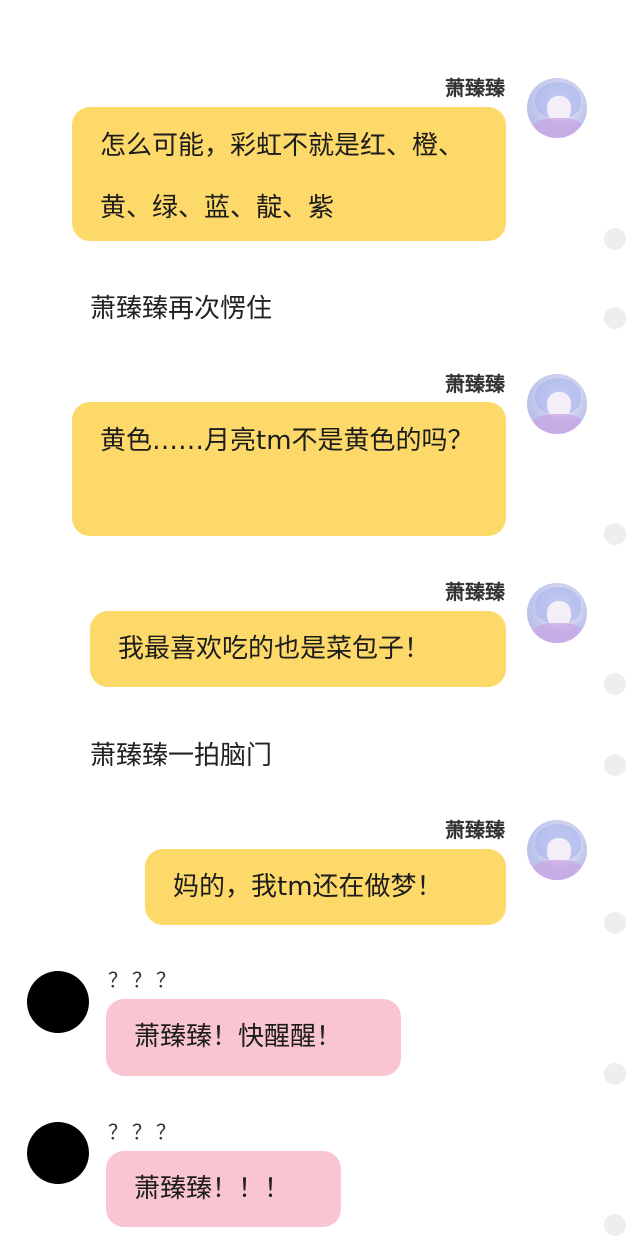  What do you see at coordinates (298, 649) in the screenshot?
I see `message-bubble: 我最喜欢吃的也是菜包子！` at bounding box center [298, 649].